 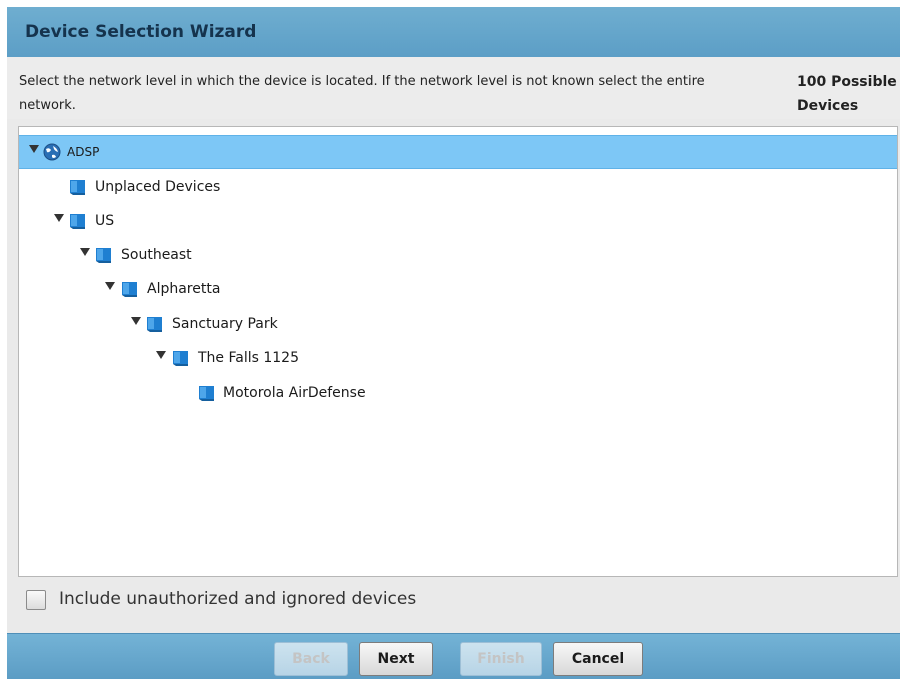 I want to click on tree-node-unplaced-devices: Unplaced Devices, so click(x=458, y=188).